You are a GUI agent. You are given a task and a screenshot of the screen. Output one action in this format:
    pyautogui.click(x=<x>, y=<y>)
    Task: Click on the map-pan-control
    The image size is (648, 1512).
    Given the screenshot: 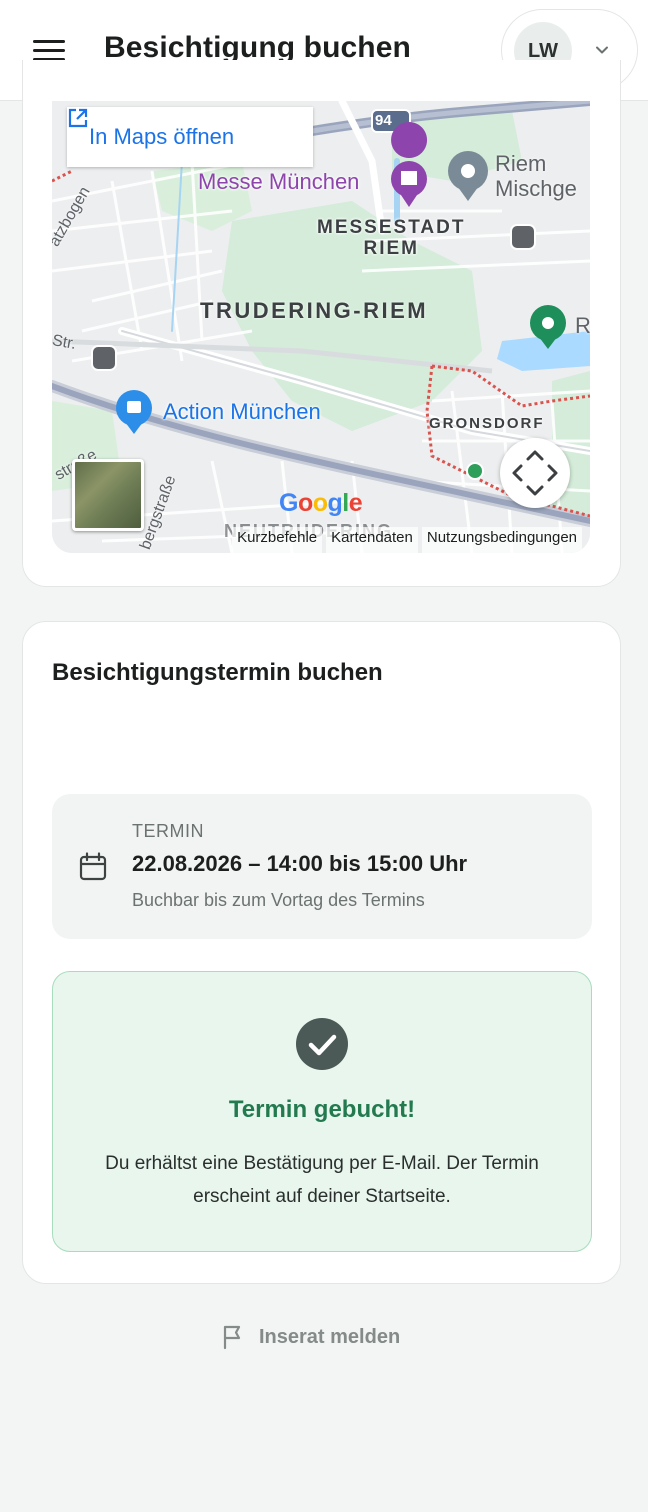 What is the action you would take?
    pyautogui.click(x=535, y=473)
    